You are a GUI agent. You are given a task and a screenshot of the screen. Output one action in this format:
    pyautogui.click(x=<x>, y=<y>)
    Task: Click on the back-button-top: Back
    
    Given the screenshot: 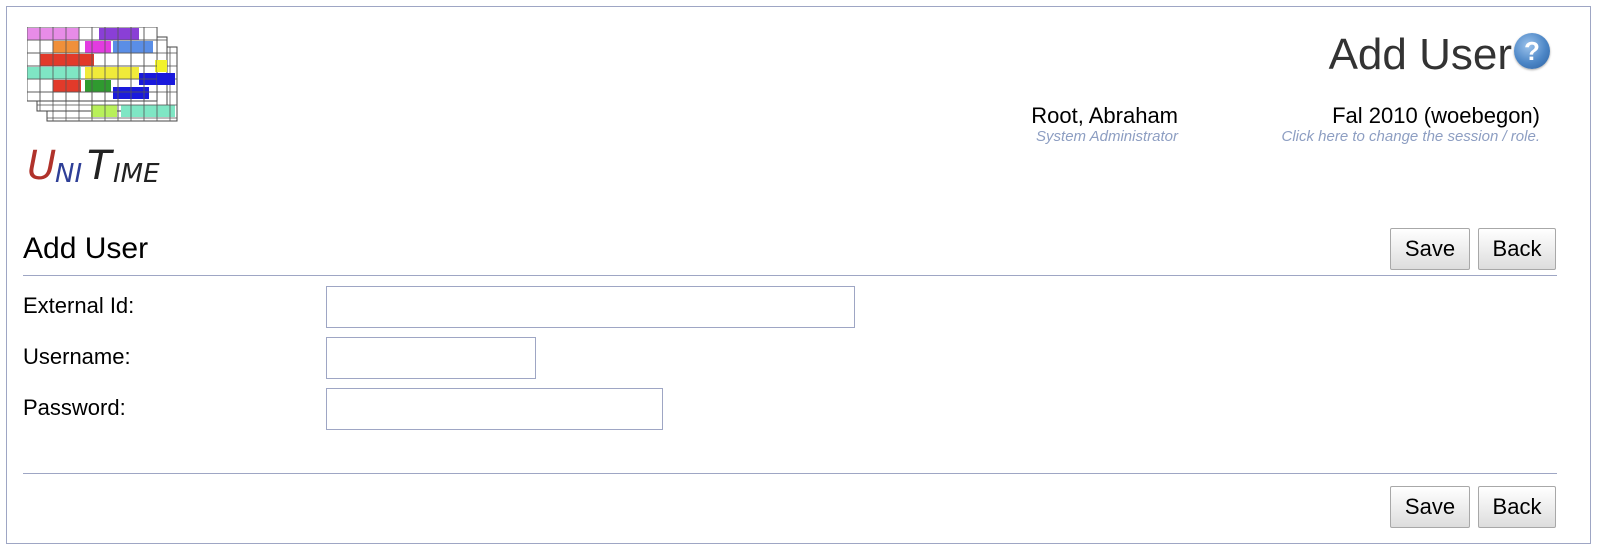 What is the action you would take?
    pyautogui.click(x=1517, y=249)
    